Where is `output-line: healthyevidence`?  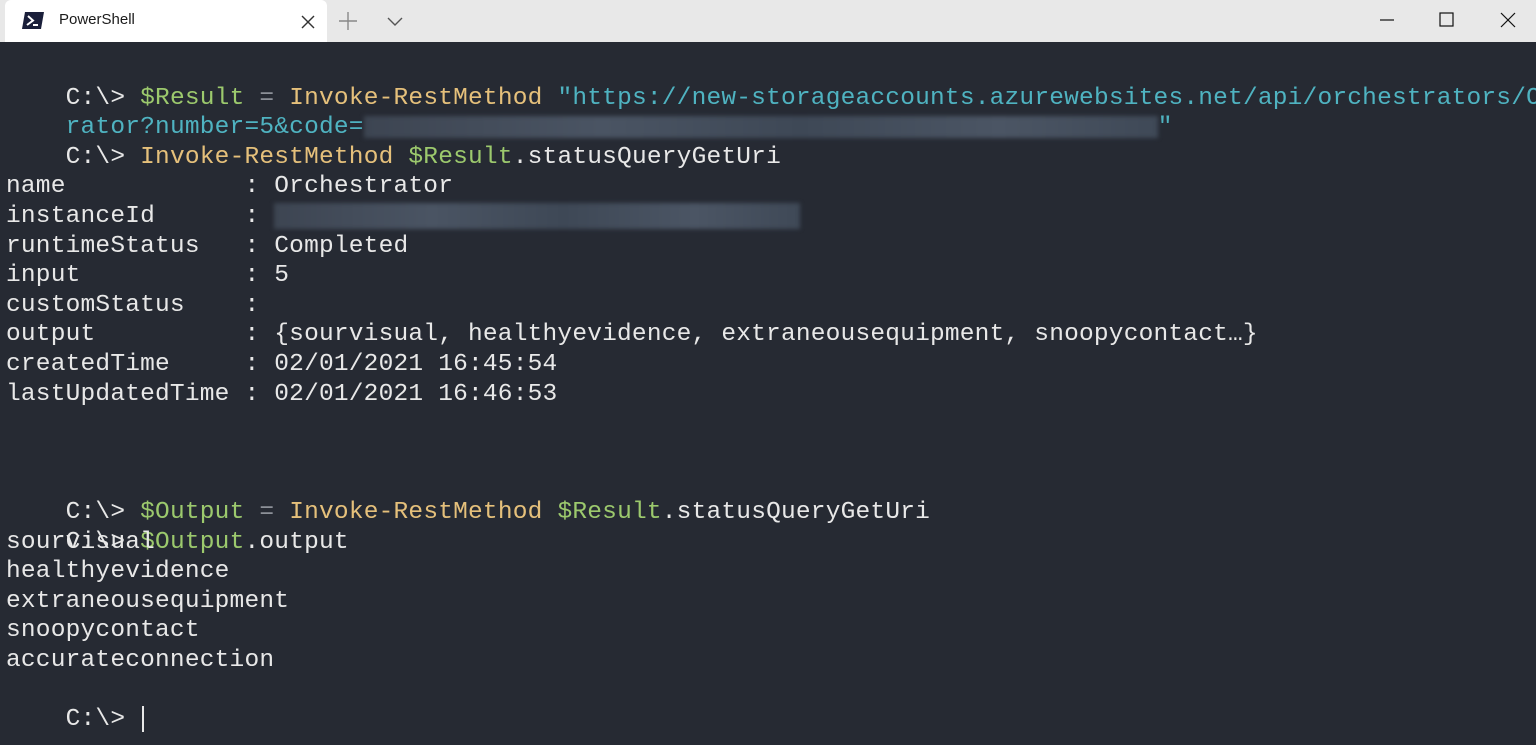 output-line: healthyevidence is located at coordinates (118, 572).